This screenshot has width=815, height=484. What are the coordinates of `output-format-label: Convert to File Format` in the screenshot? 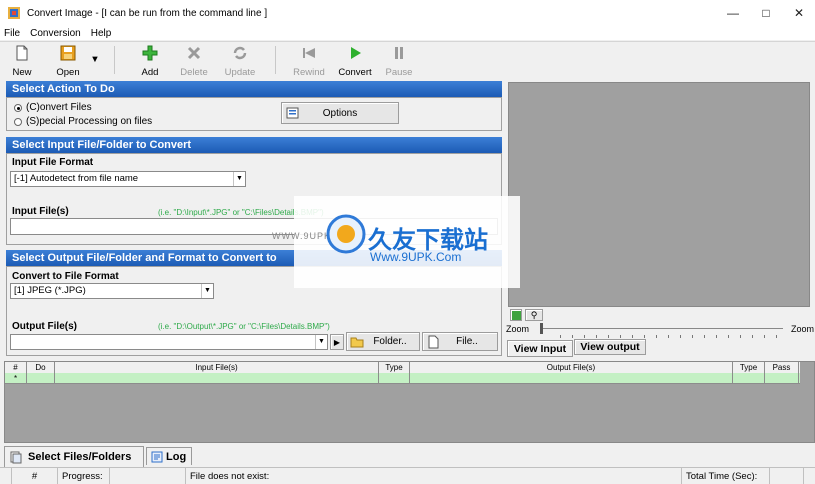 It's located at (65, 276).